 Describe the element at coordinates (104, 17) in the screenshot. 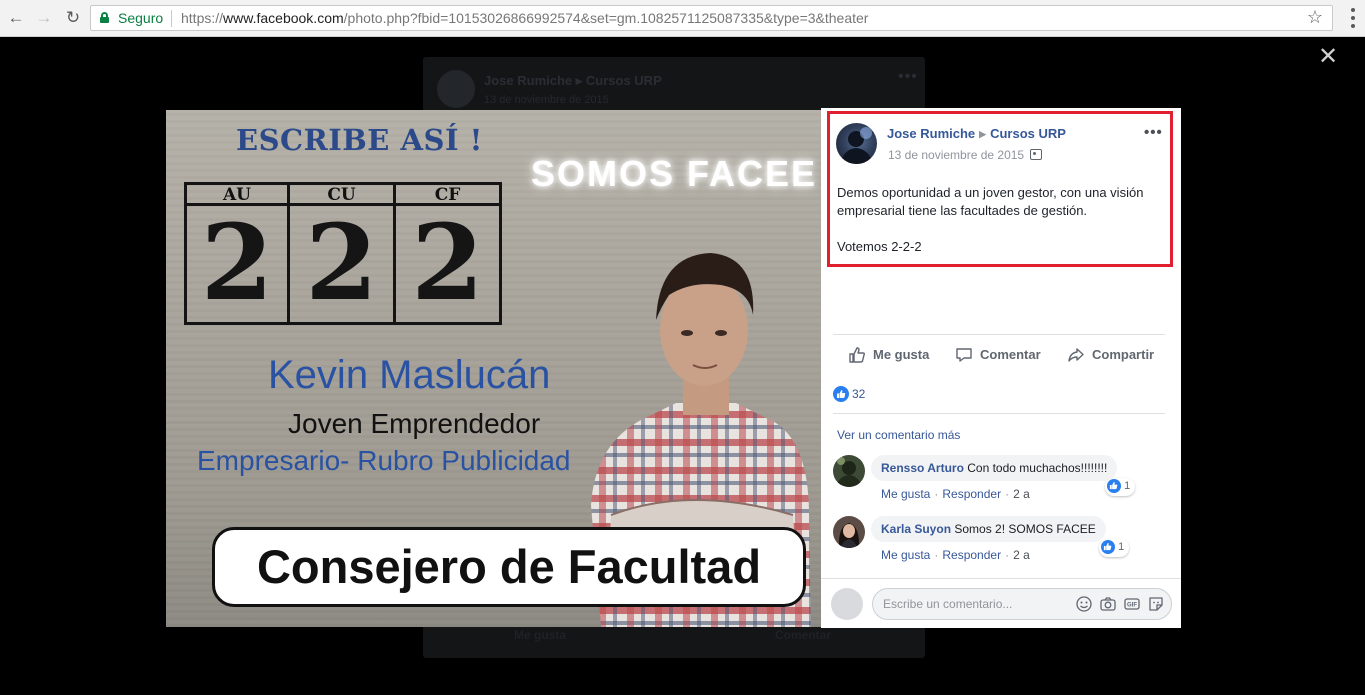

I see `lock-icon` at that location.